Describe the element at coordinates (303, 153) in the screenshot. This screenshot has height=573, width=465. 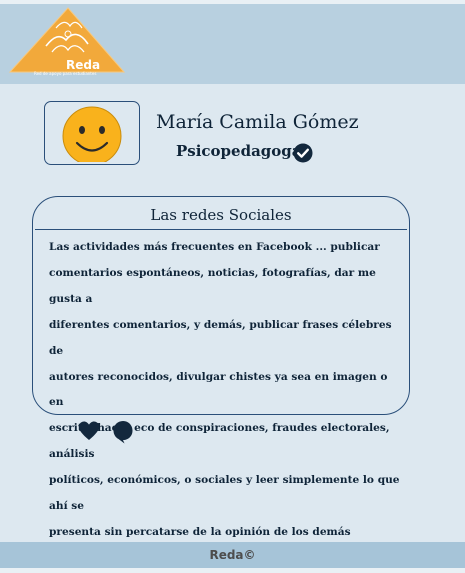
I see `verified-check-icon` at that location.